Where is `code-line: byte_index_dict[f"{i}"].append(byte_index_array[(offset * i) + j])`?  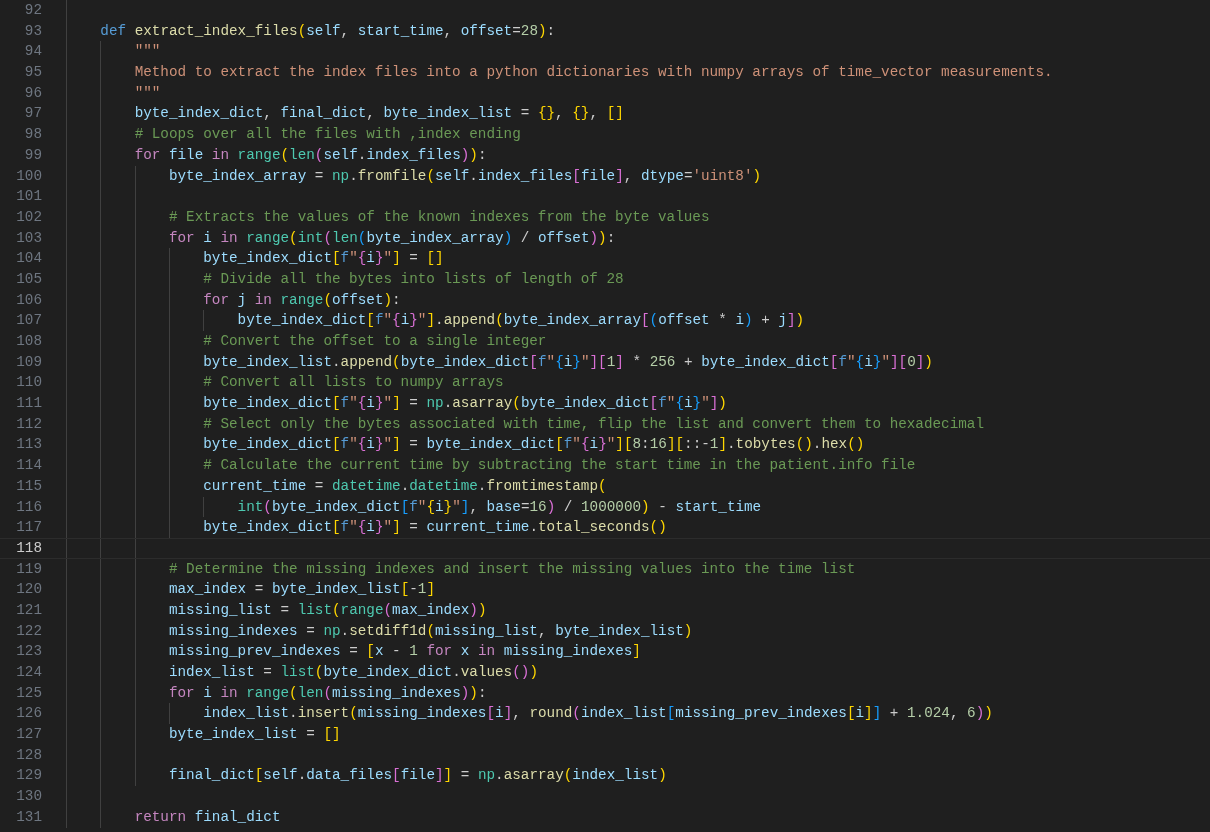
code-line: byte_index_dict[f"{i}"].append(byte_index_array[(offset * i) + j]) is located at coordinates (520, 320).